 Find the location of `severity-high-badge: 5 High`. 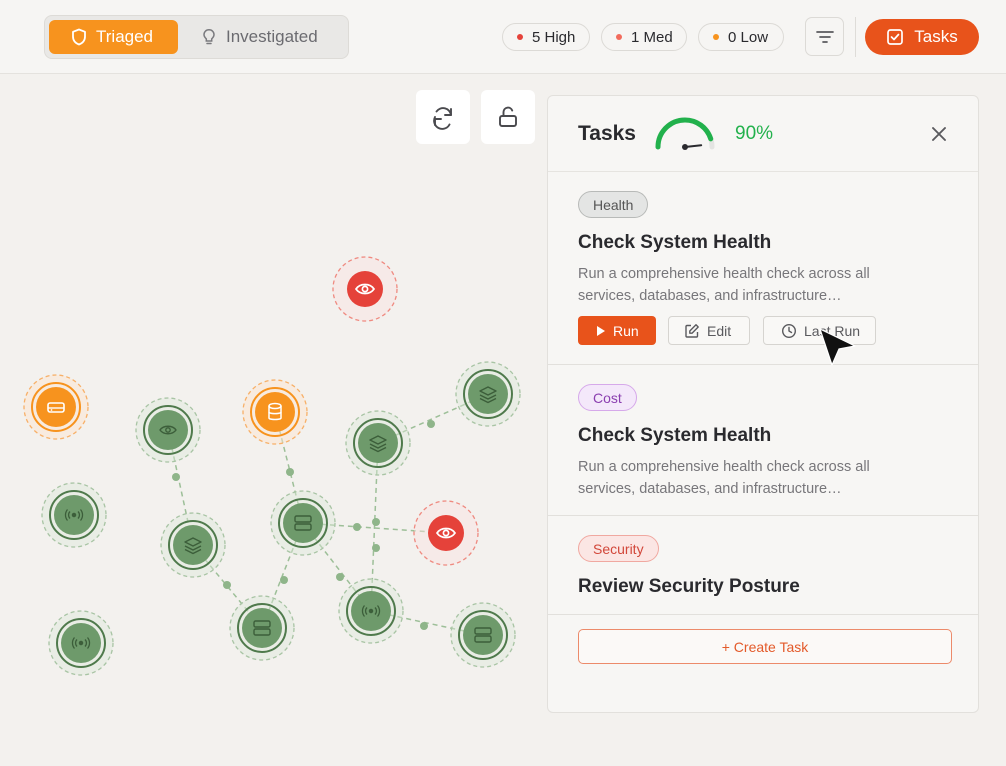

severity-high-badge: 5 High is located at coordinates (546, 37).